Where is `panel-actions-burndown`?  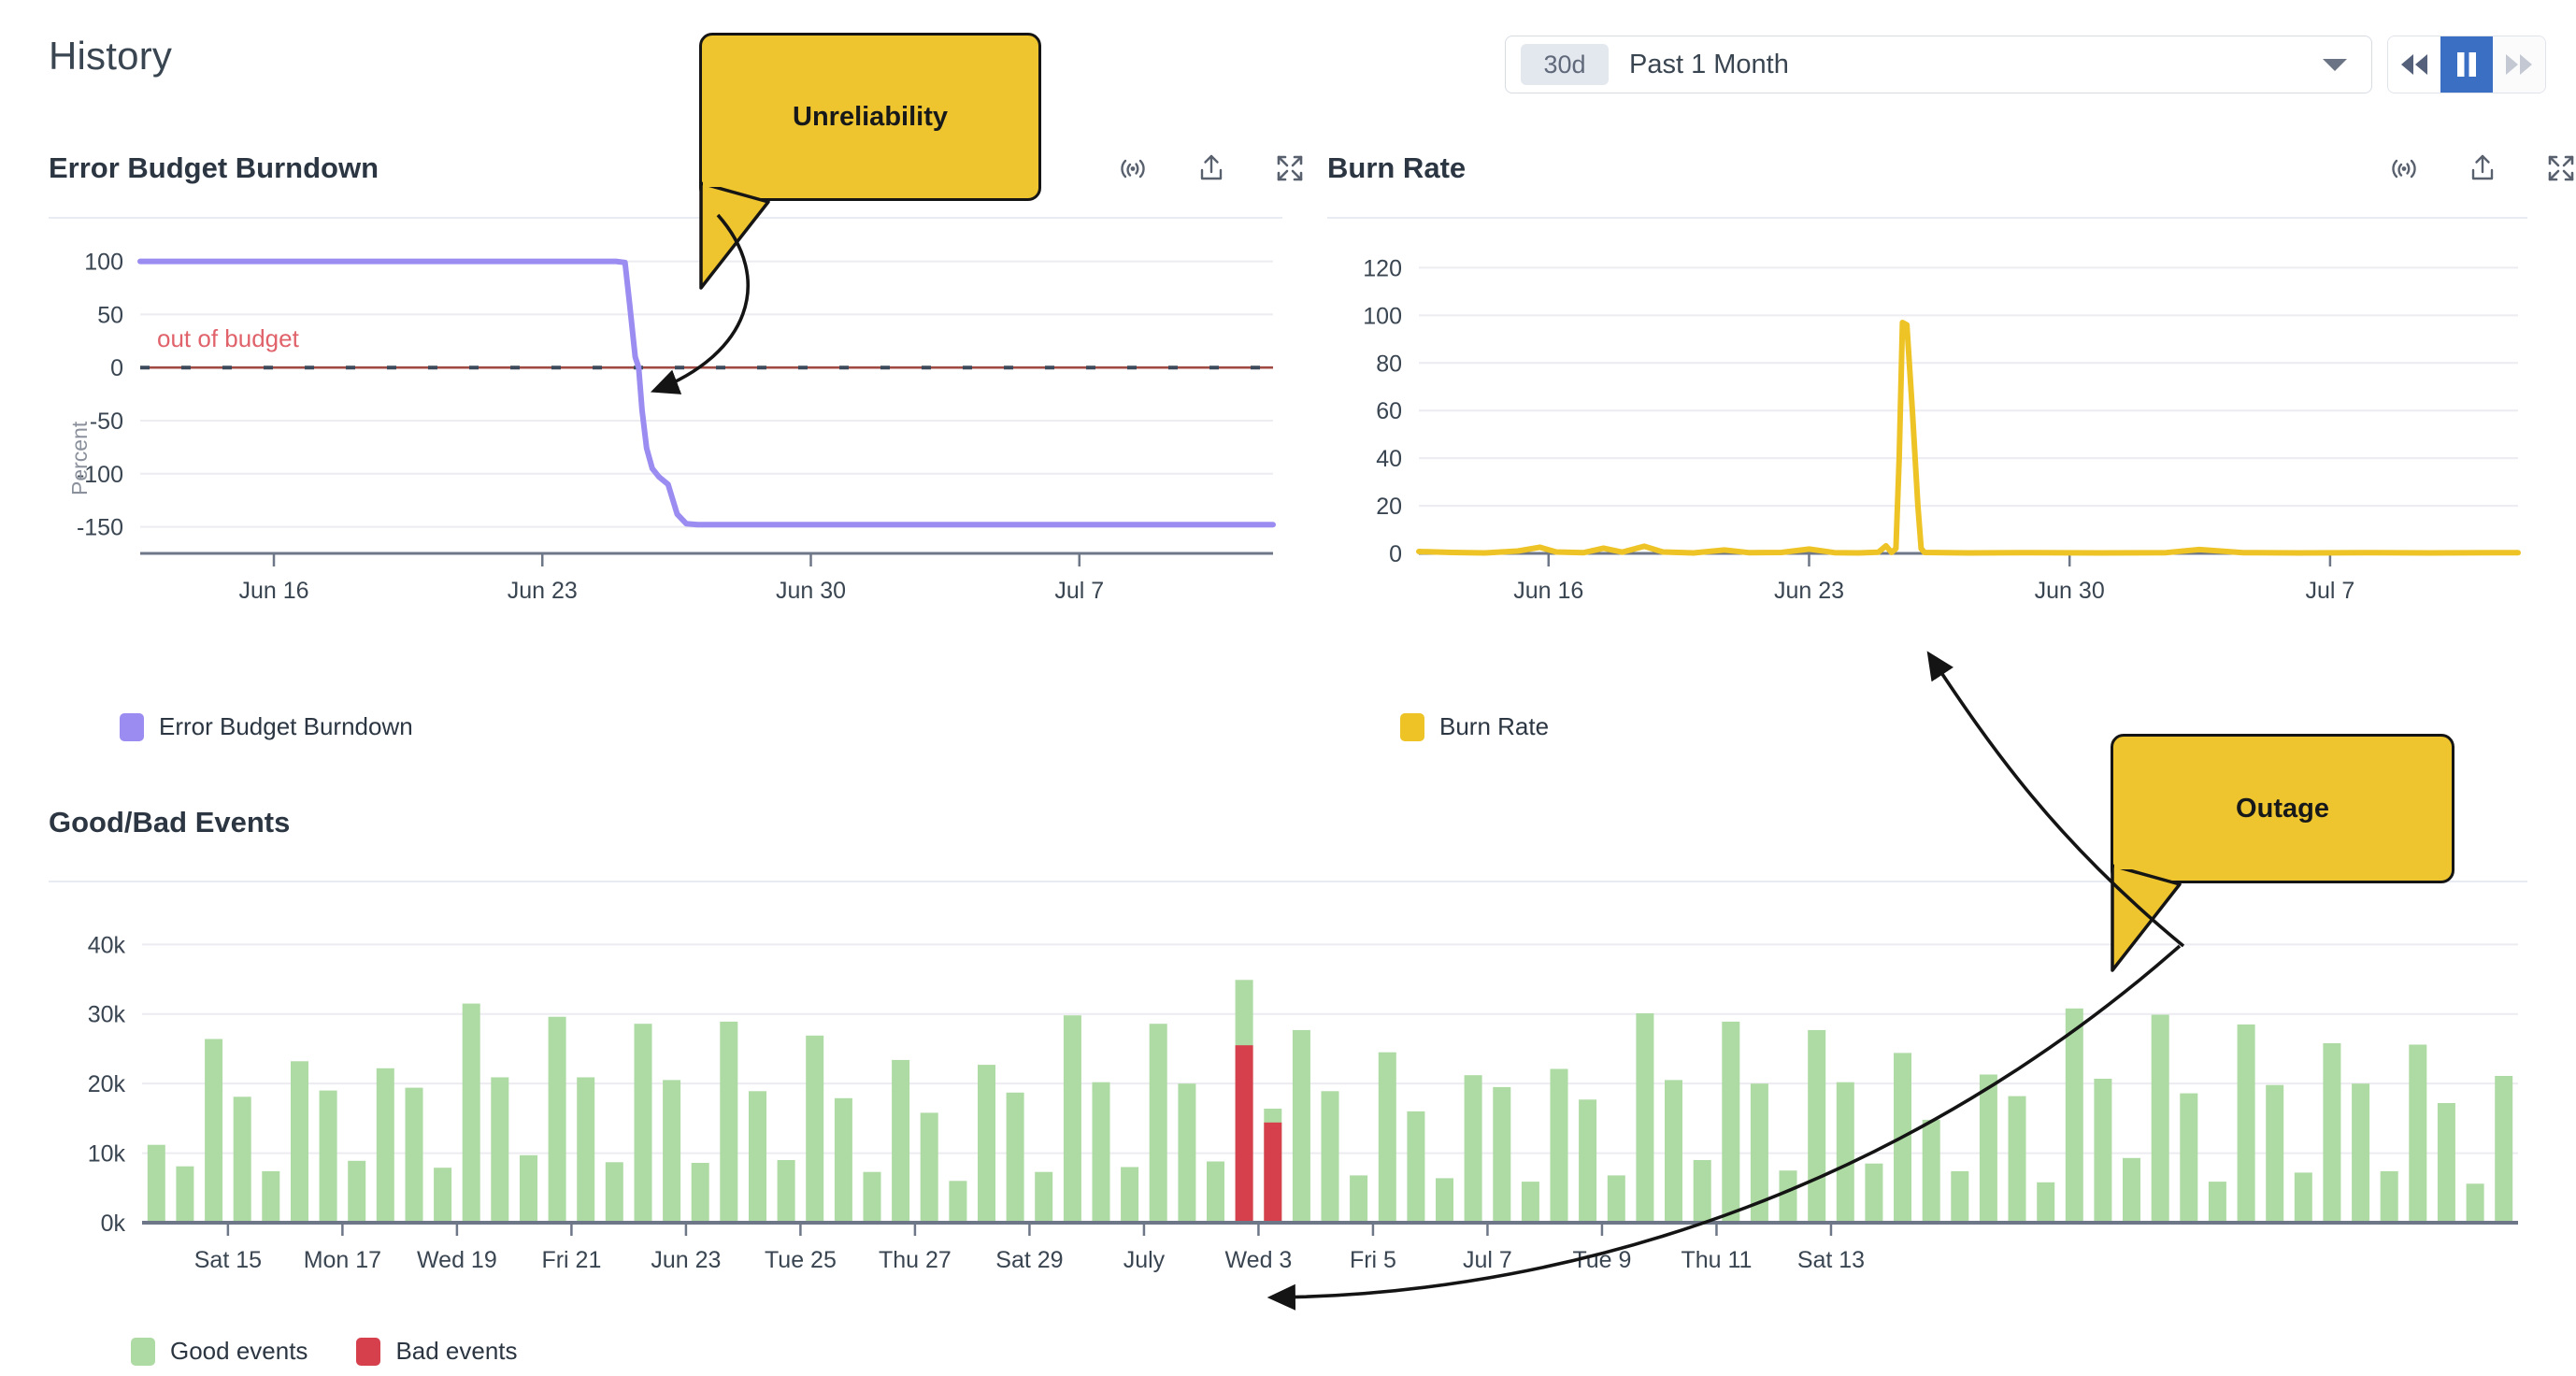 panel-actions-burndown is located at coordinates (1211, 168).